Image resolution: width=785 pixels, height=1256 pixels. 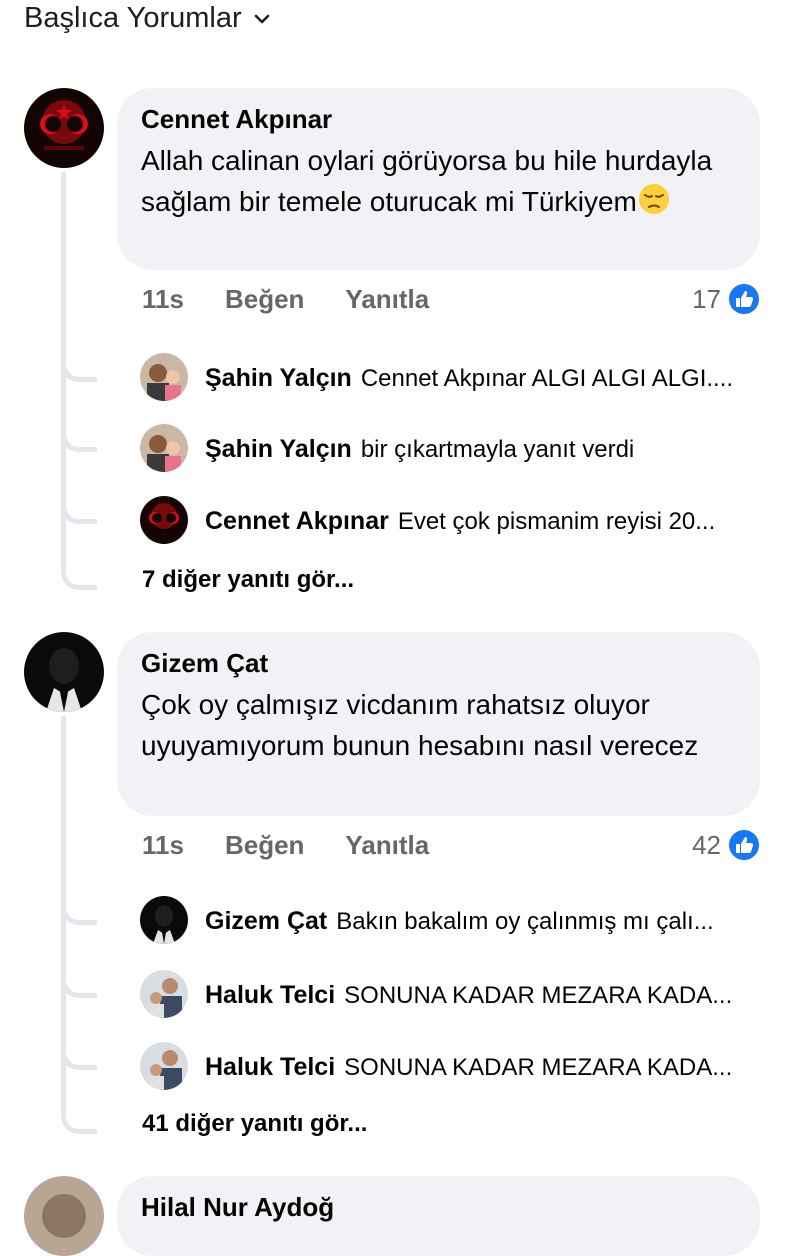 What do you see at coordinates (497, 449) in the screenshot?
I see `reply-text: bir çıkartmayla yanıt verdi` at bounding box center [497, 449].